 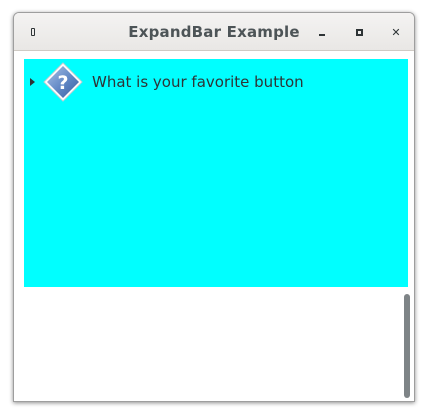 I want to click on vertical-scrollbar, so click(x=408, y=347).